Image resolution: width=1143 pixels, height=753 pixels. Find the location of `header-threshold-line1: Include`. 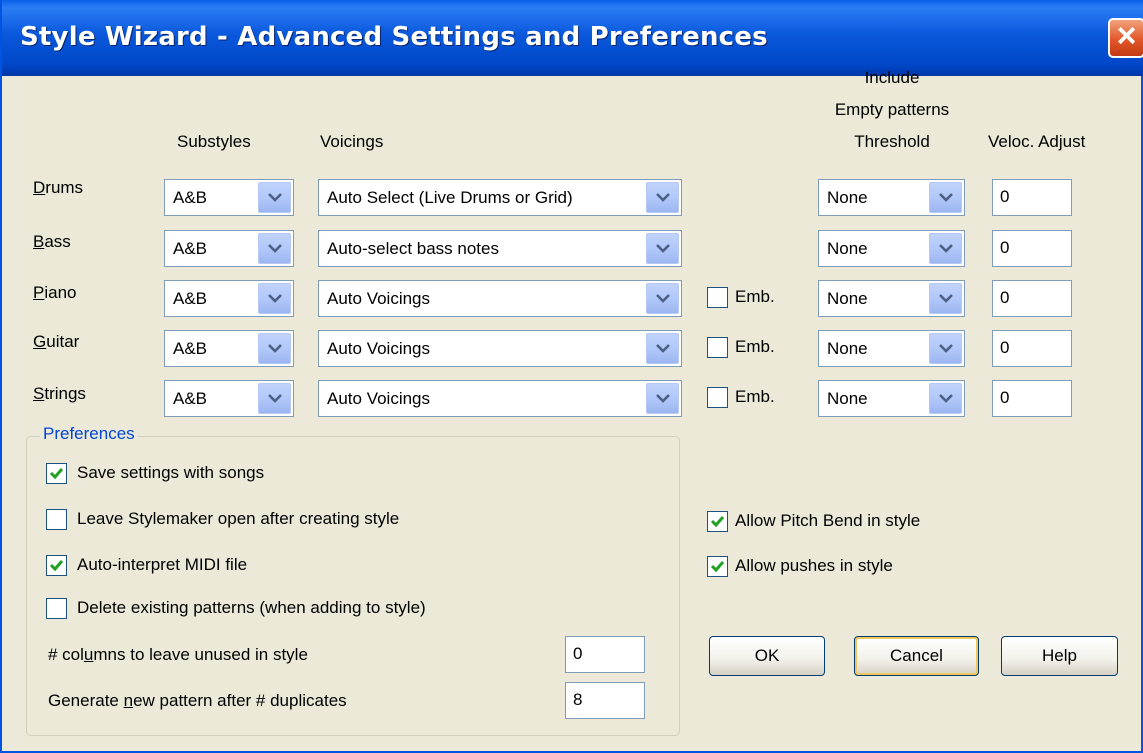

header-threshold-line1: Include is located at coordinates (892, 77).